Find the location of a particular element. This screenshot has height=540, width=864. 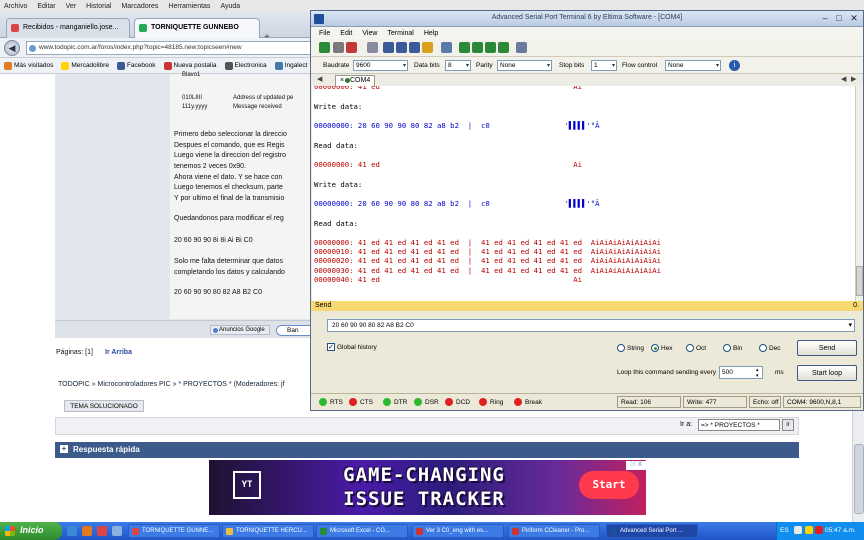

network-icon is located at coordinates (798, 530).